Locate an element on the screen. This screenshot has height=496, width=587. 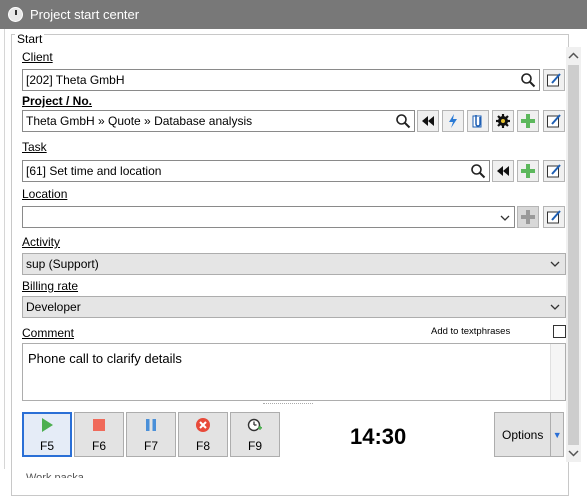
edit-client-button is located at coordinates (554, 80).